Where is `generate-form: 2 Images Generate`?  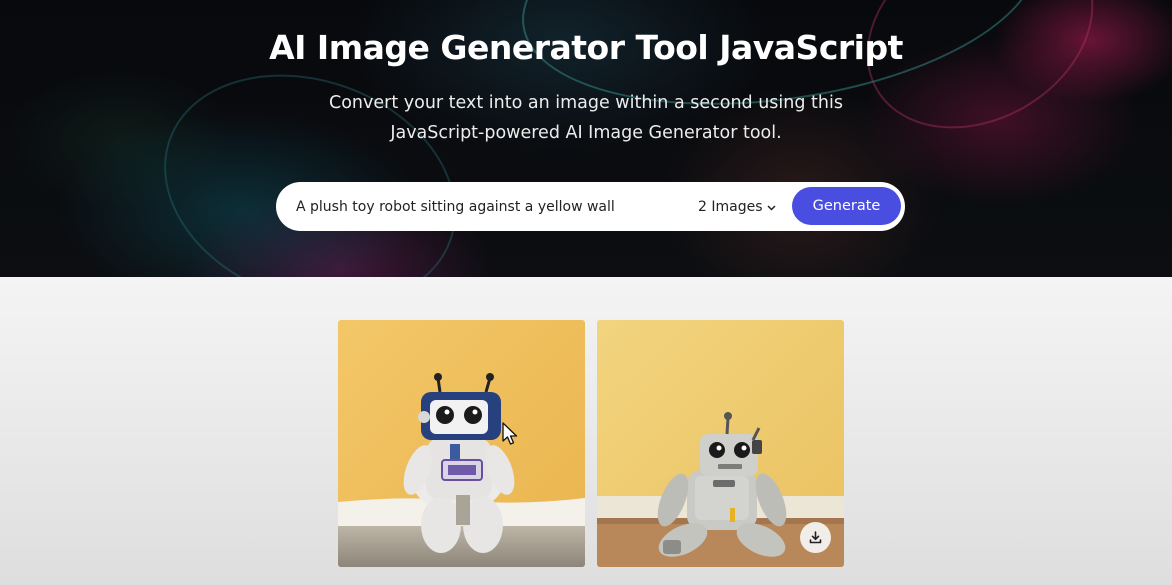 generate-form: 2 Images Generate is located at coordinates (590, 206).